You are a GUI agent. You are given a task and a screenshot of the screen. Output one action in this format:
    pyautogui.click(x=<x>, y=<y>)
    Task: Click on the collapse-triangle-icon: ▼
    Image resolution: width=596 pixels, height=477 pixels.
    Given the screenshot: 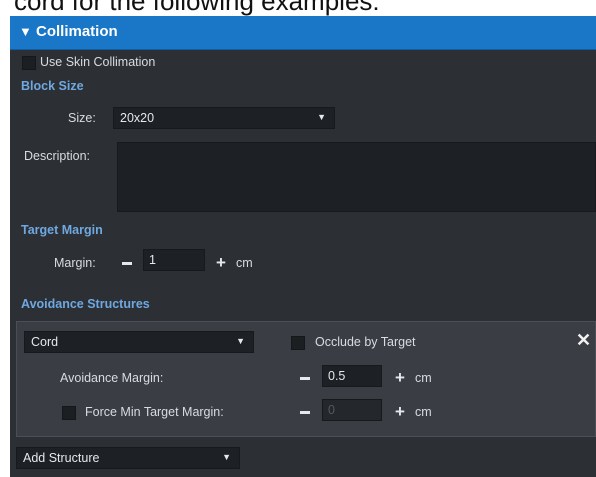 What is the action you would take?
    pyautogui.click(x=25, y=31)
    